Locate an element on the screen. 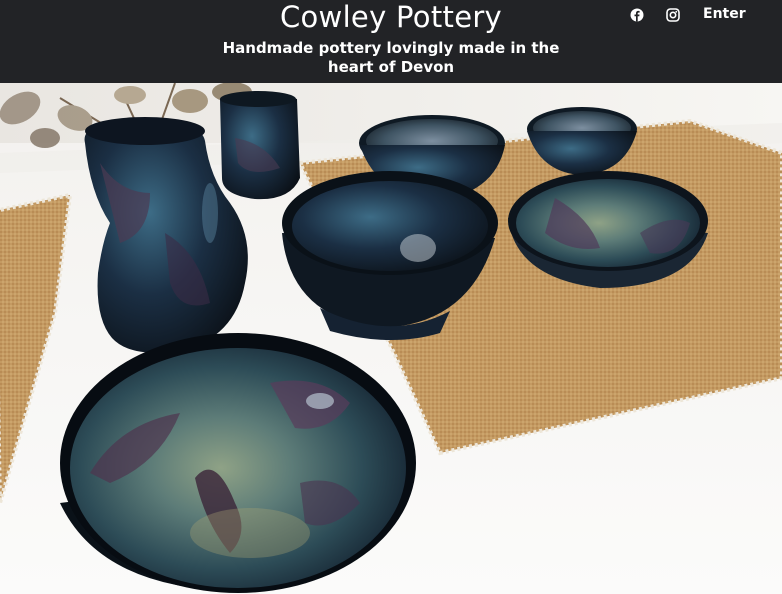  cup is located at coordinates (260, 145).